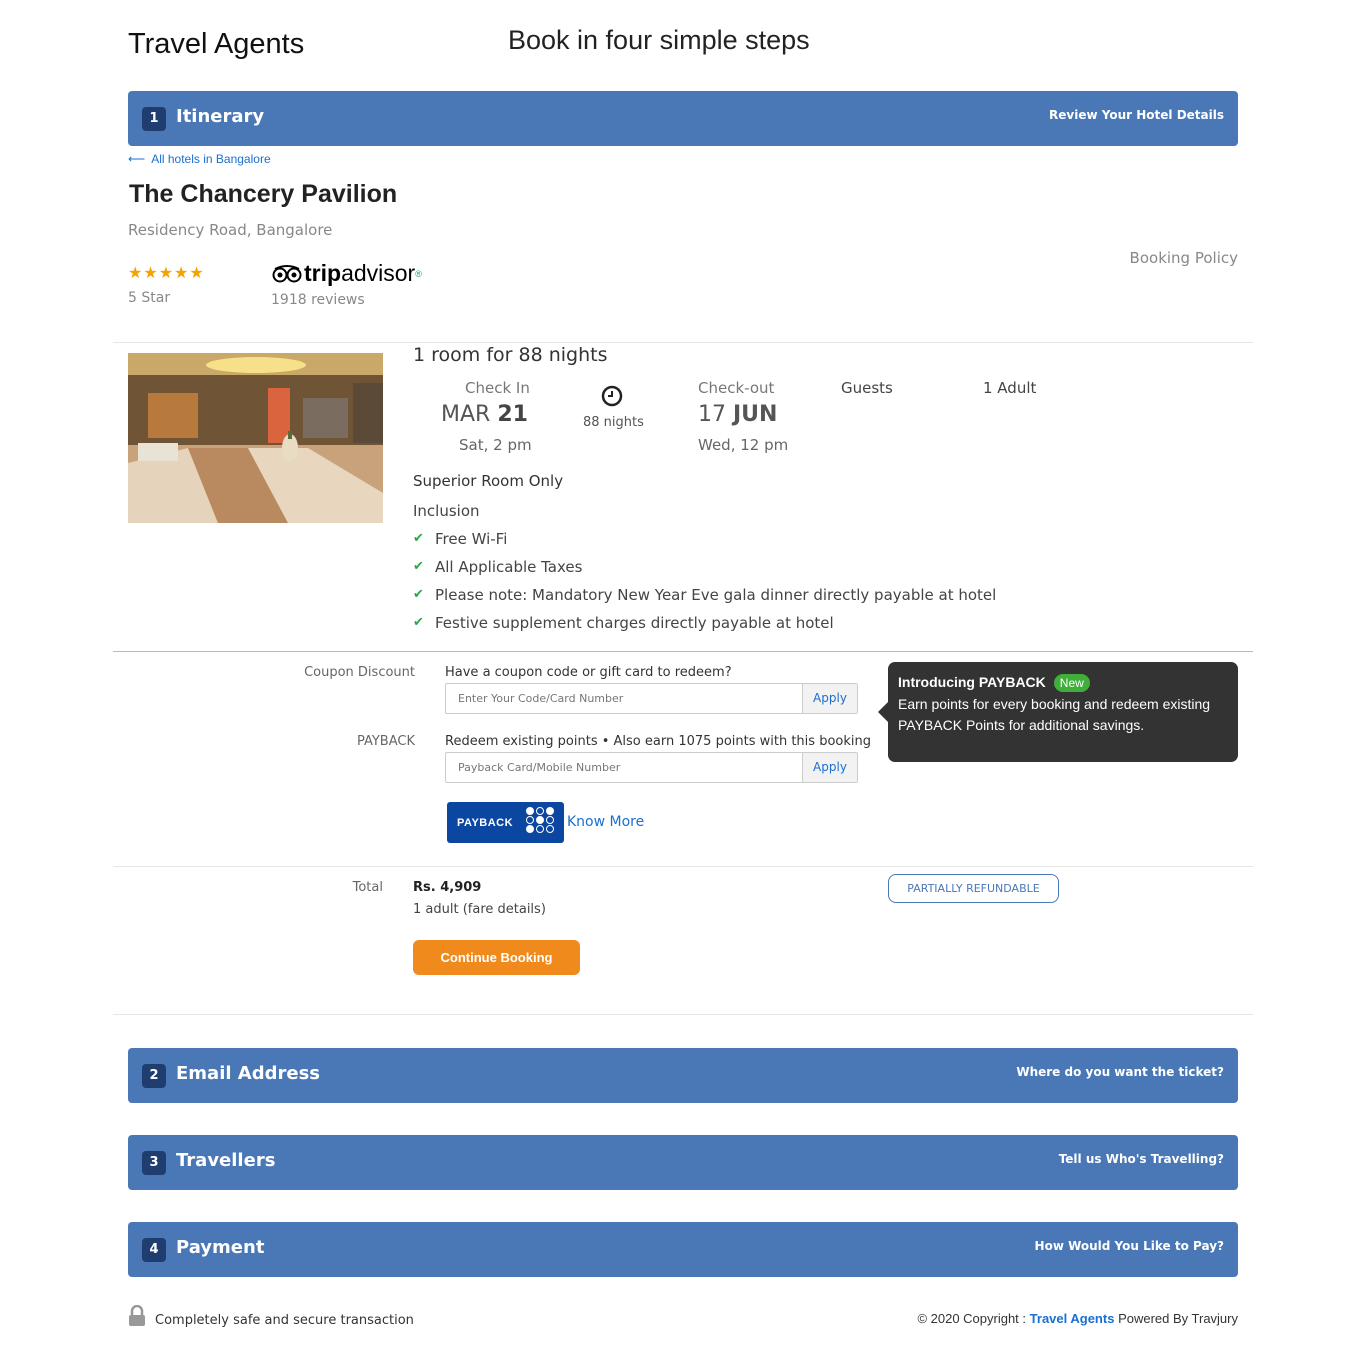  What do you see at coordinates (1071, 683) in the screenshot?
I see `new-badge: New` at bounding box center [1071, 683].